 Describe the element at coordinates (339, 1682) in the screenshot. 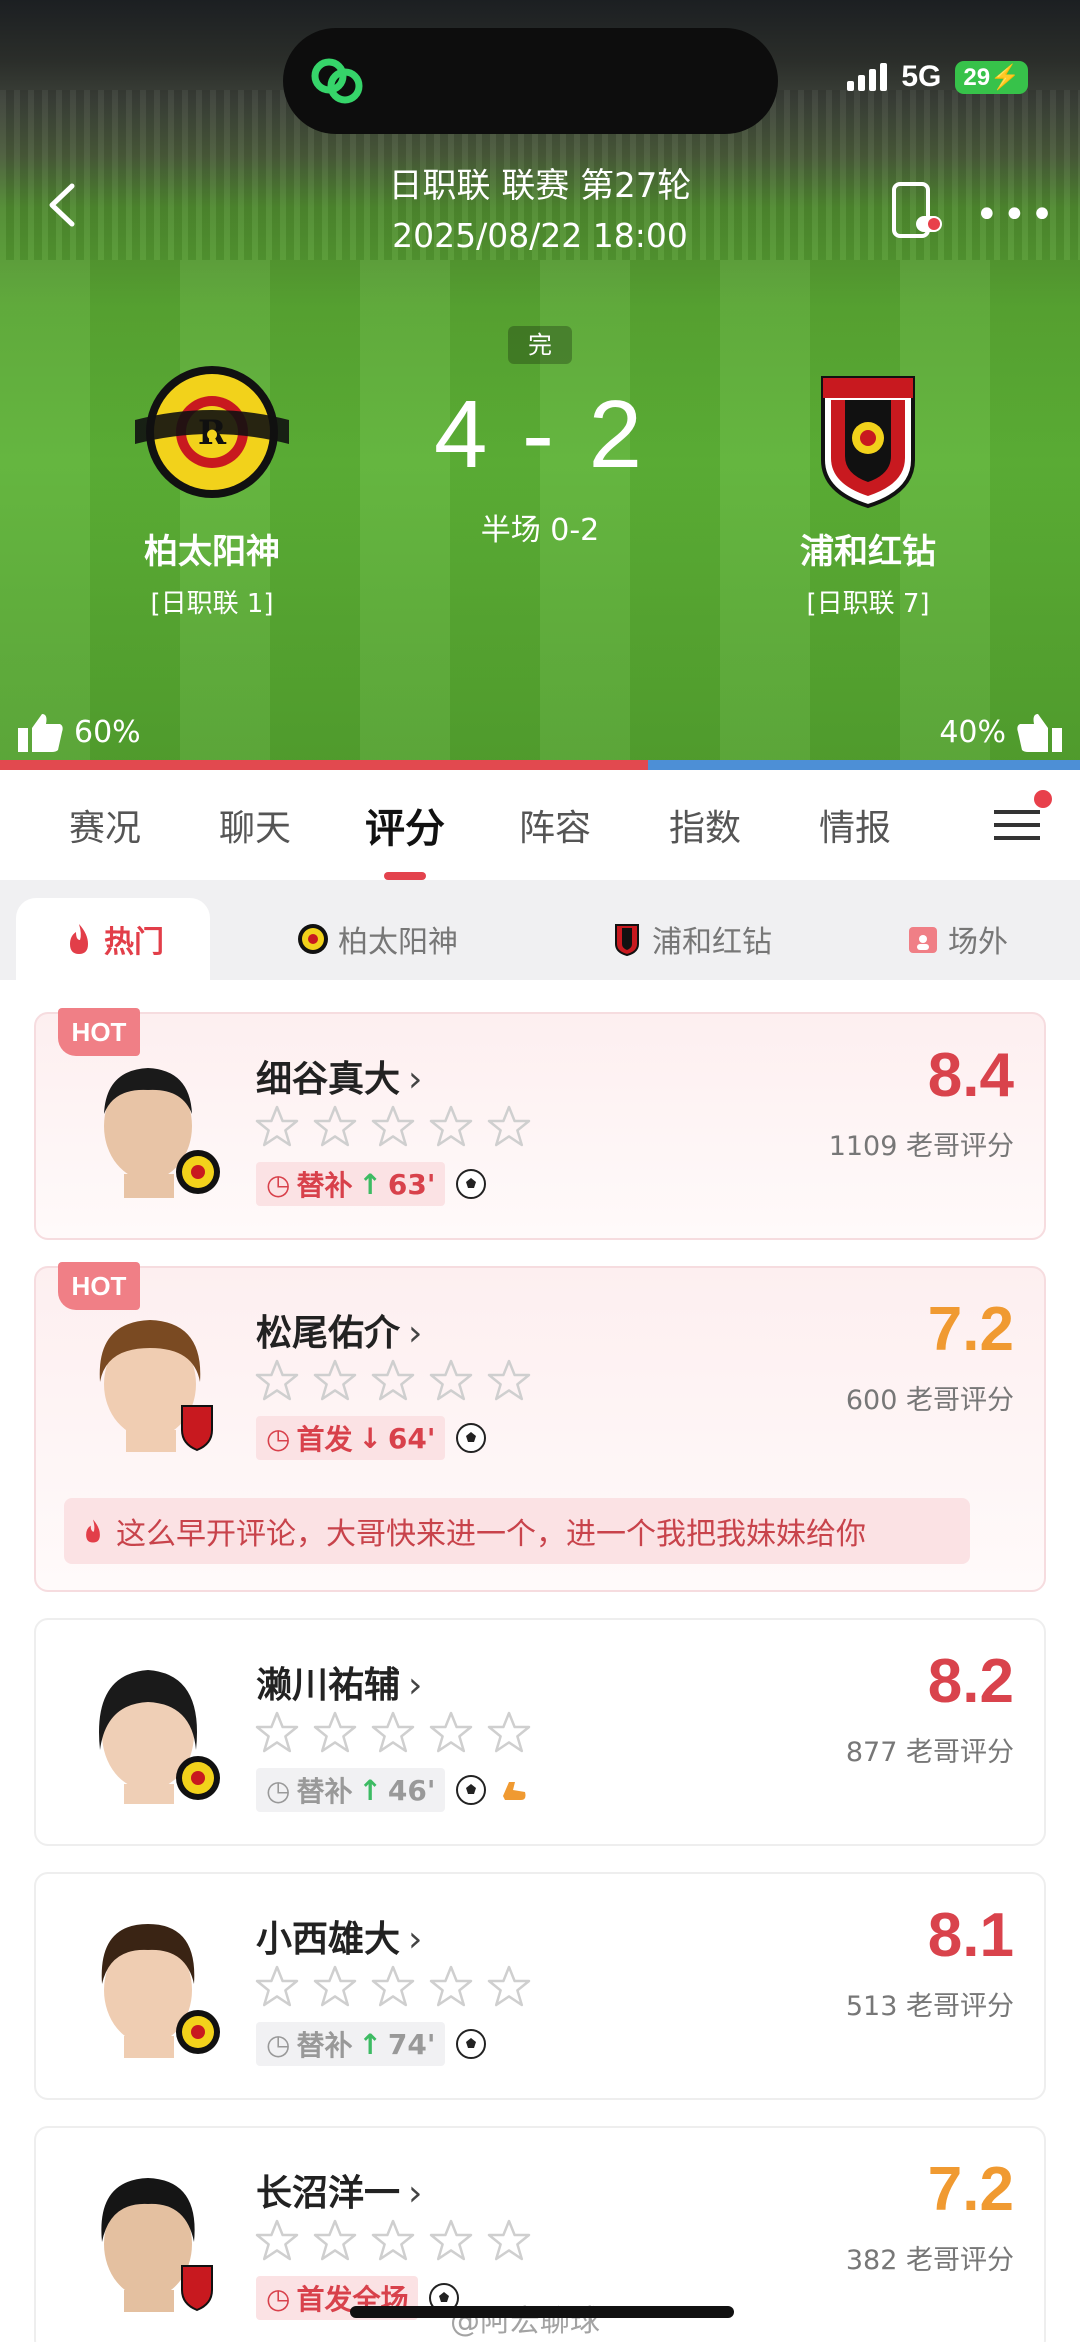

I see `player-name: 濑川祐辅 ›` at that location.